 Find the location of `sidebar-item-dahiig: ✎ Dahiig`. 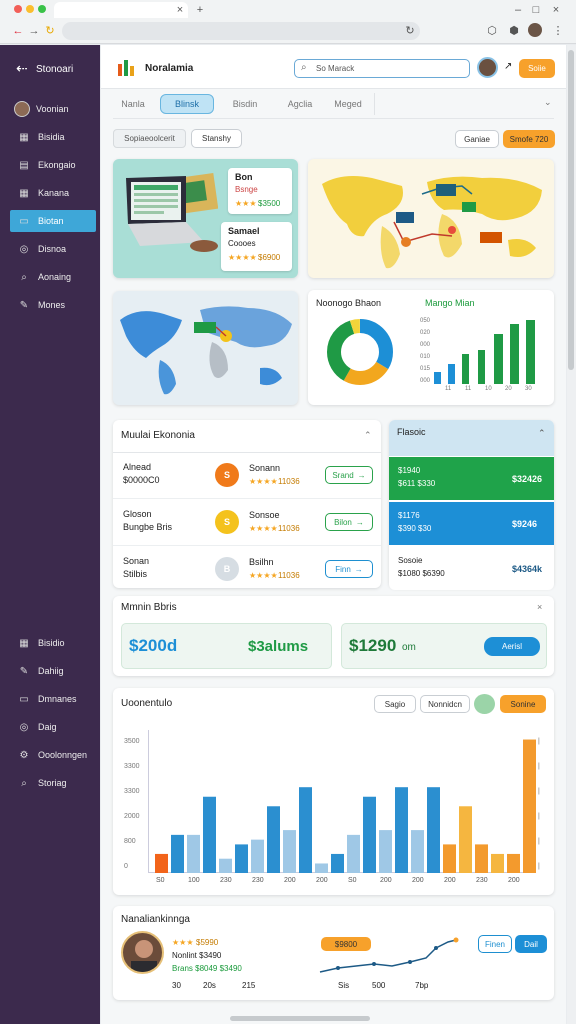

sidebar-item-dahiig: ✎ Dahiig is located at coordinates (53, 671).